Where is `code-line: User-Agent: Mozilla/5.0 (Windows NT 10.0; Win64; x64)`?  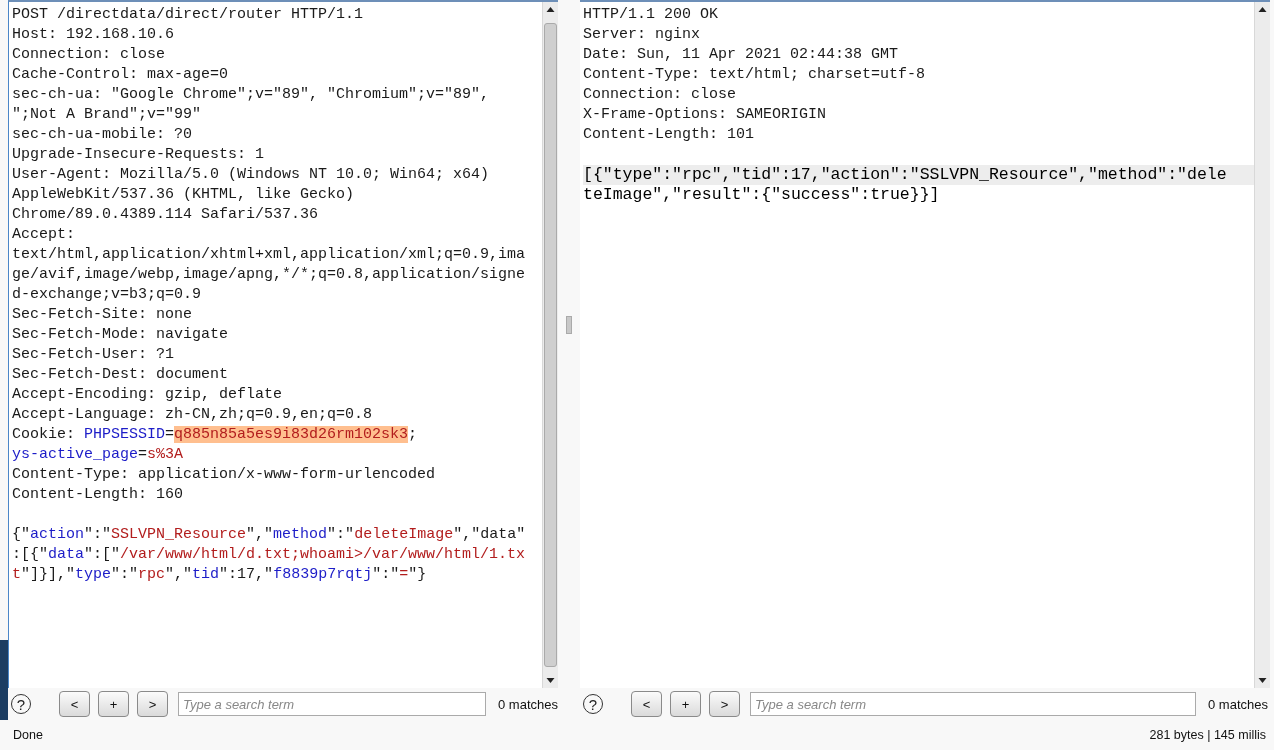
code-line: User-Agent: Mozilla/5.0 (Windows NT 10.0; Win64; x64) is located at coordinates (251, 175).